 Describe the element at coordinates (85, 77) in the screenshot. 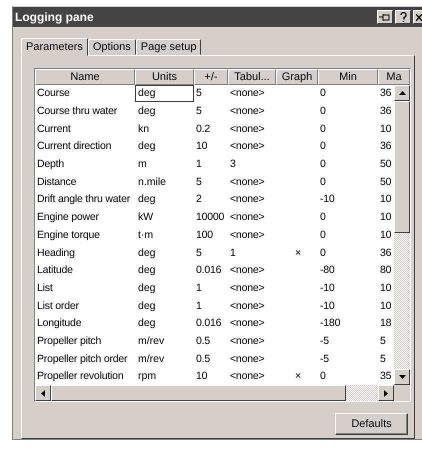

I see `column-header: Name` at that location.